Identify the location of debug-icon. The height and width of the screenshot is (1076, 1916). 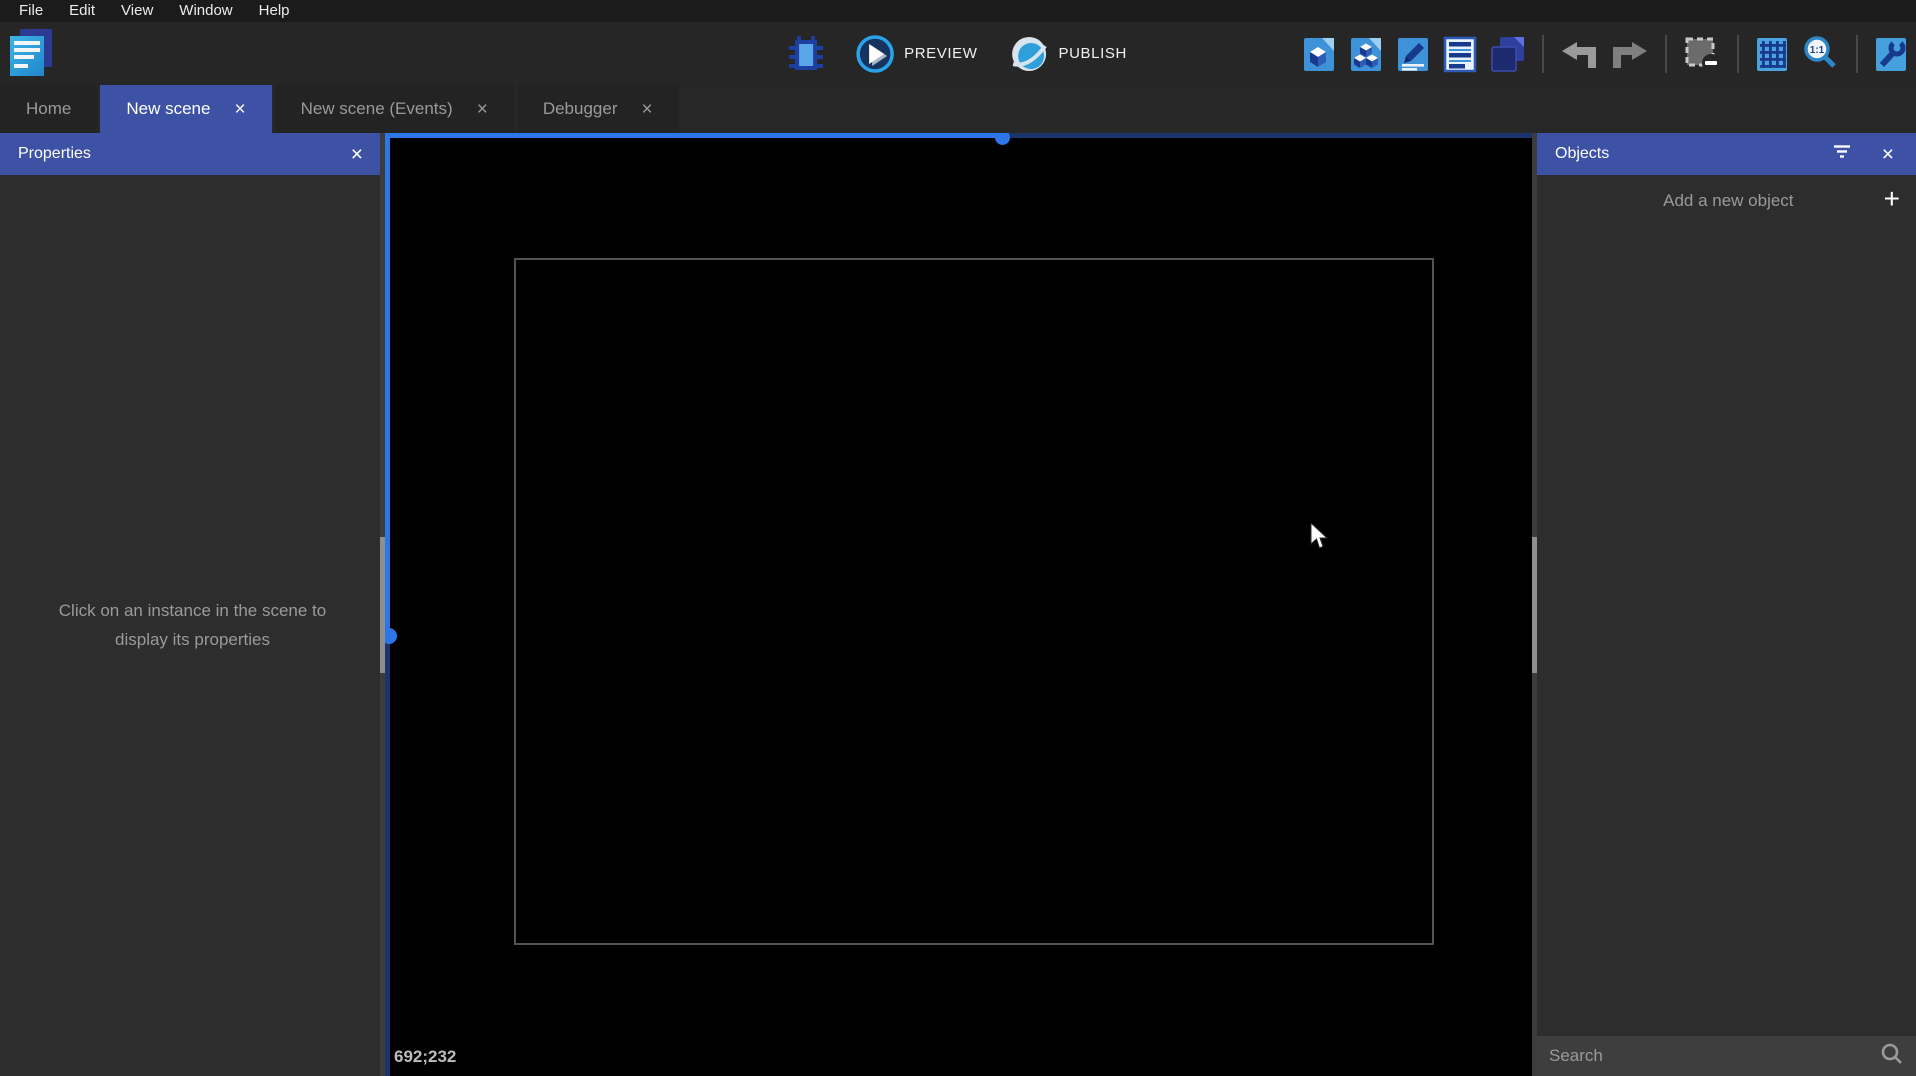
(806, 54).